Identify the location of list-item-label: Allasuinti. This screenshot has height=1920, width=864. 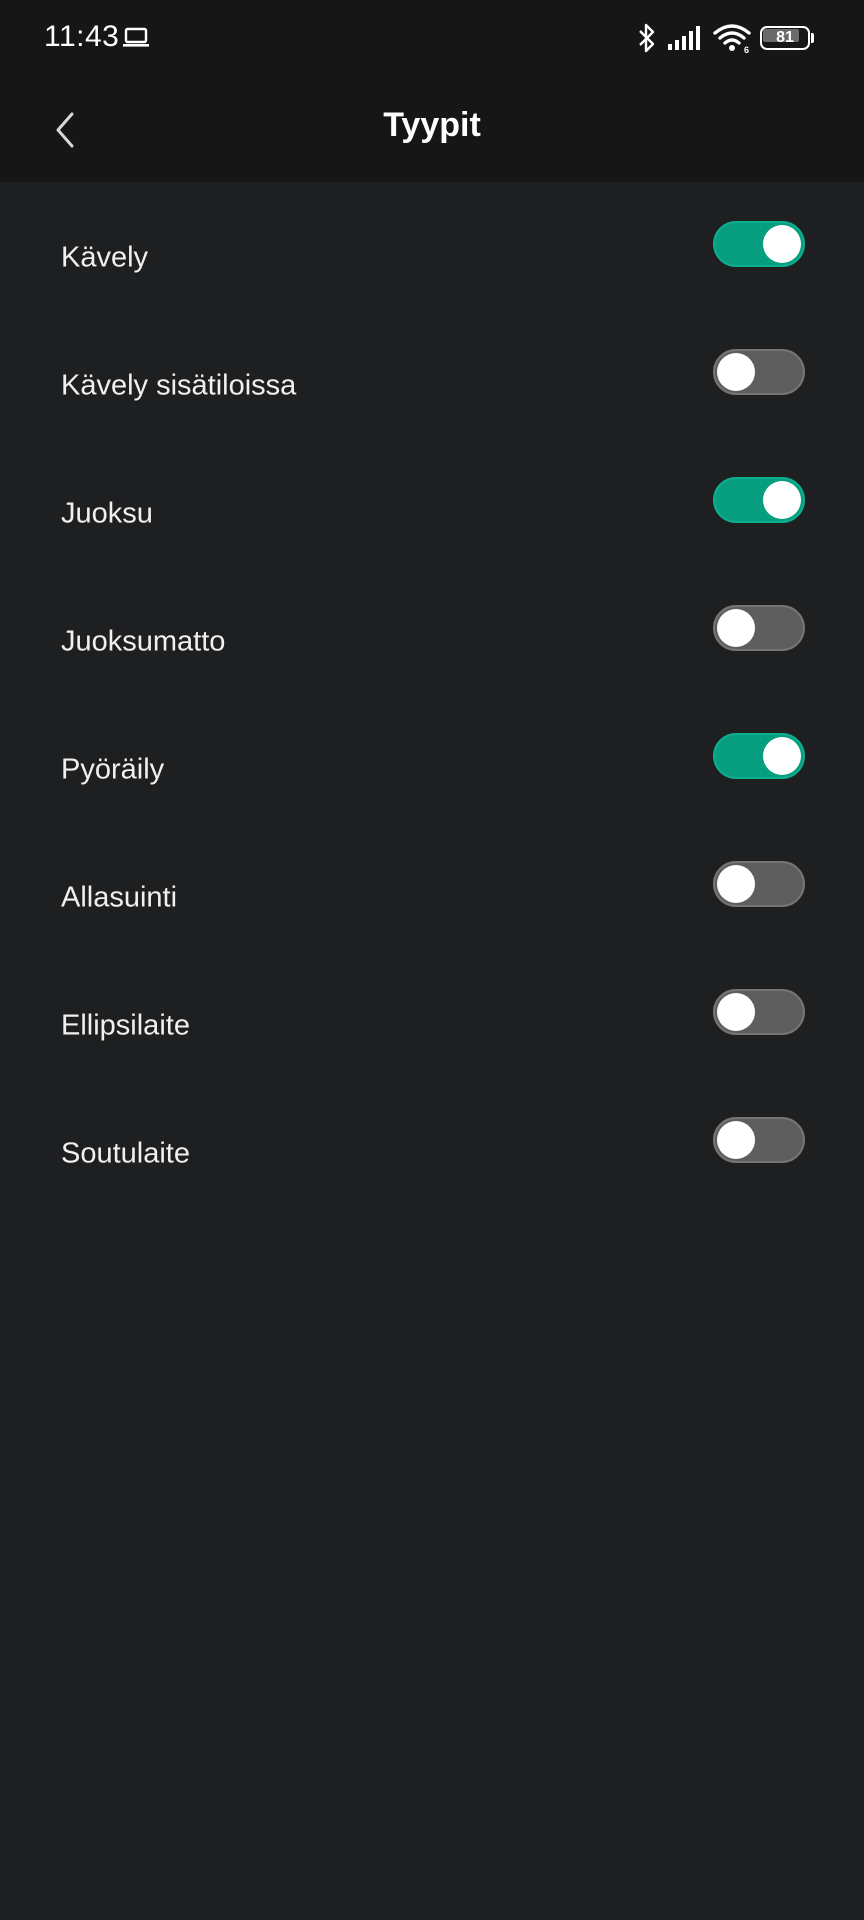
(119, 897).